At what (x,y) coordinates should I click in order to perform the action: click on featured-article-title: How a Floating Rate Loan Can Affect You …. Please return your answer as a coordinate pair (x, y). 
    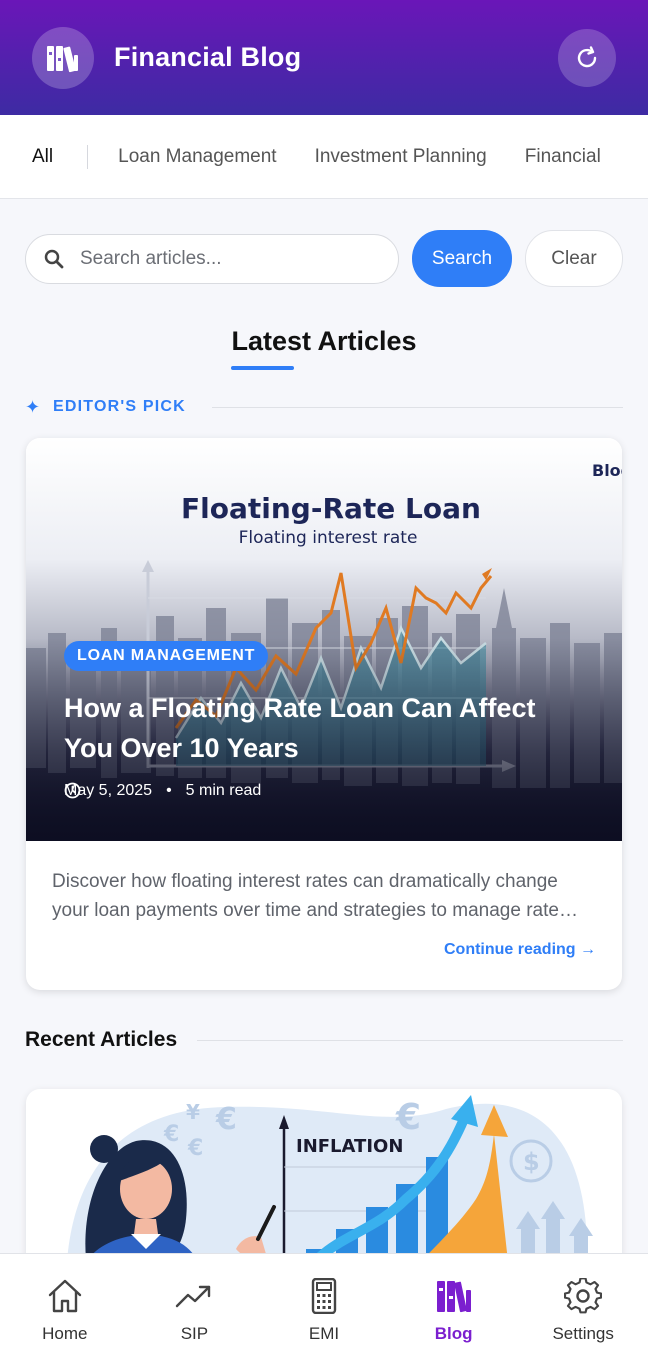
    Looking at the image, I should click on (324, 728).